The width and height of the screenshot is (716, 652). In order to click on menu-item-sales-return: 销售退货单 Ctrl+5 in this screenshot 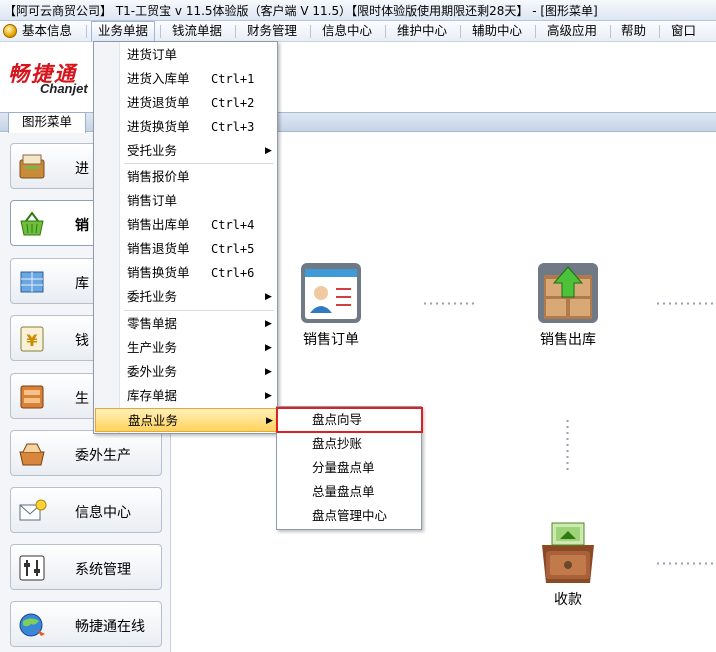, I will do `click(186, 249)`.